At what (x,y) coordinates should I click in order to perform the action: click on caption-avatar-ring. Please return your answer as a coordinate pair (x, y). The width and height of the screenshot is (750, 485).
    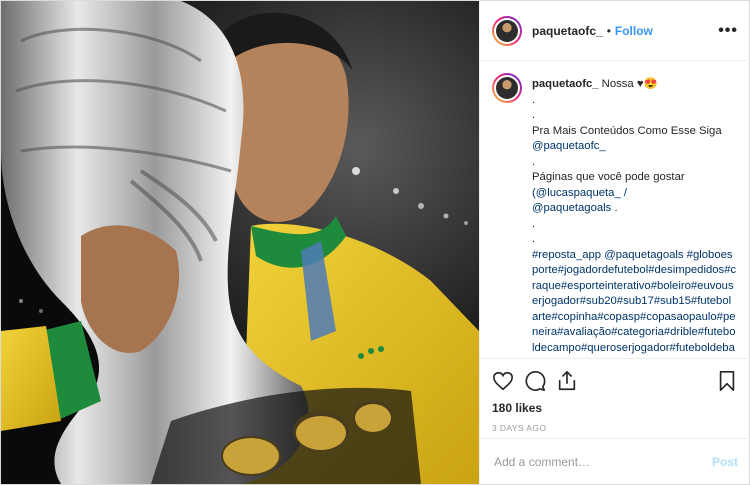
    Looking at the image, I should click on (507, 88).